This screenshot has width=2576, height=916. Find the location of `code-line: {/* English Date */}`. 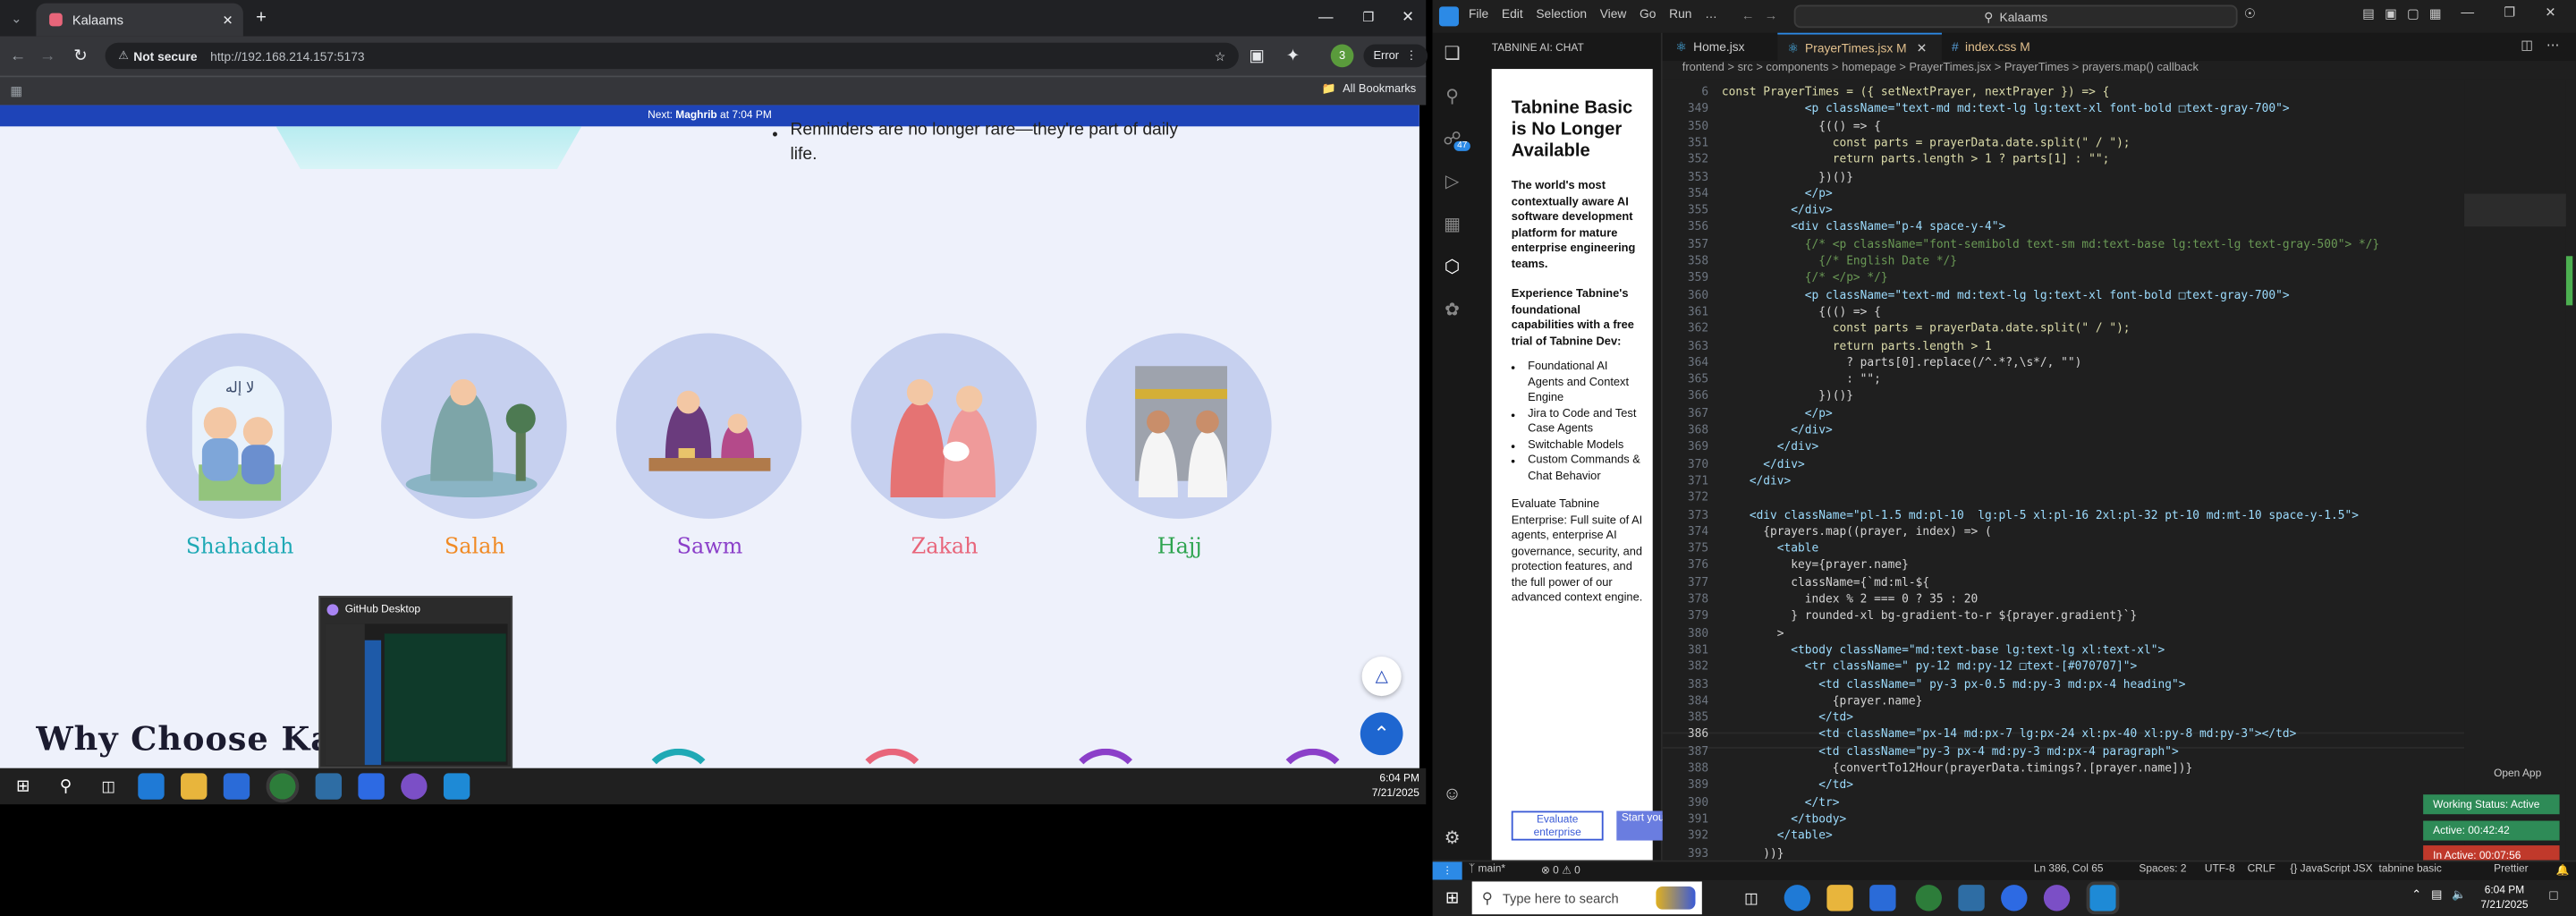

code-line: {/* English Date */} is located at coordinates (1839, 260).